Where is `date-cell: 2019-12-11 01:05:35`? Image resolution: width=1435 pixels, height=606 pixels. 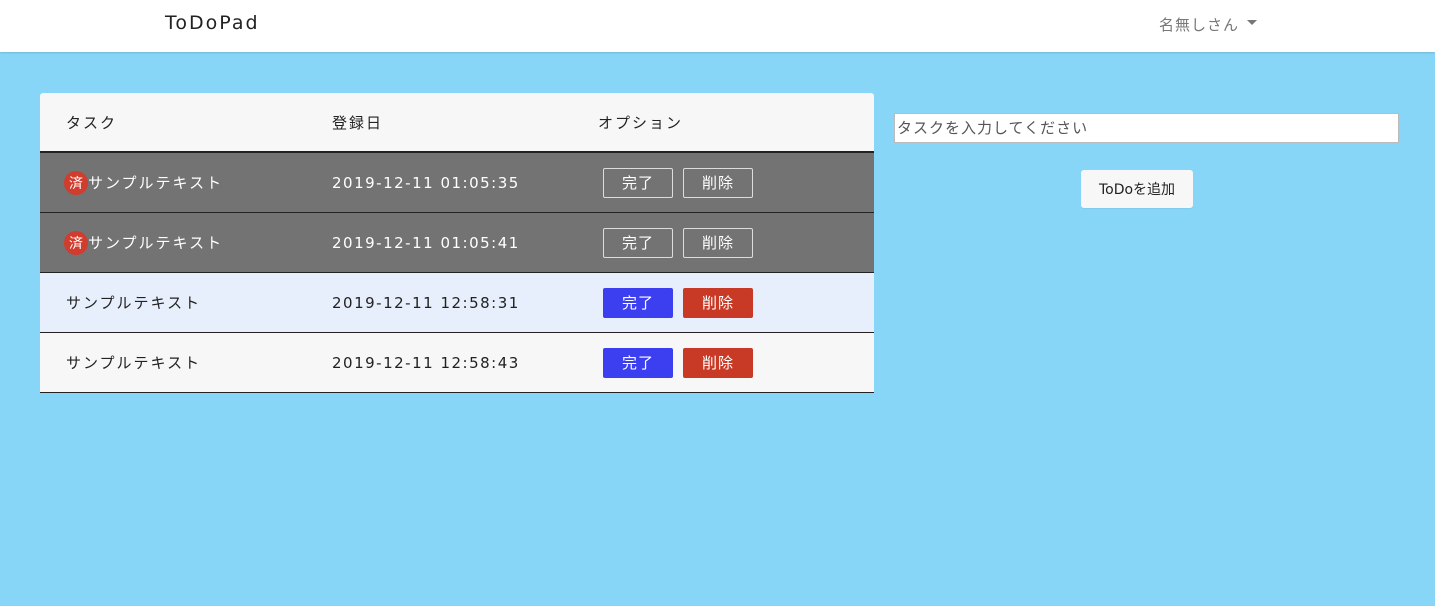
date-cell: 2019-12-11 01:05:35 is located at coordinates (439, 182).